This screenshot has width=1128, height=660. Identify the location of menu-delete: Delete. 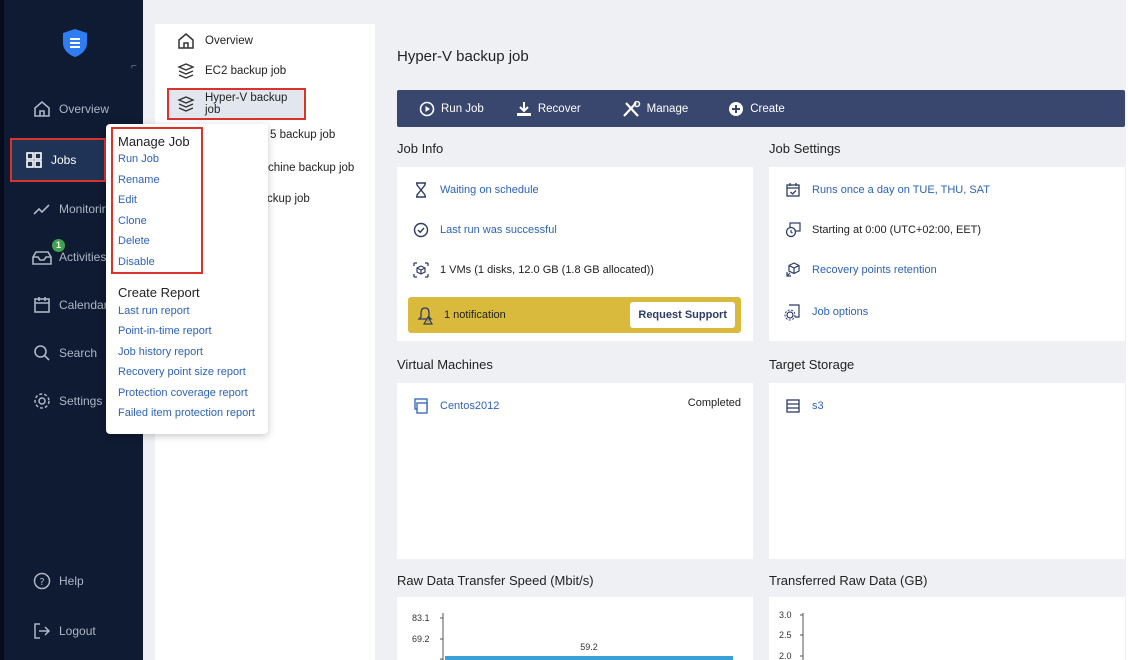
(134, 241).